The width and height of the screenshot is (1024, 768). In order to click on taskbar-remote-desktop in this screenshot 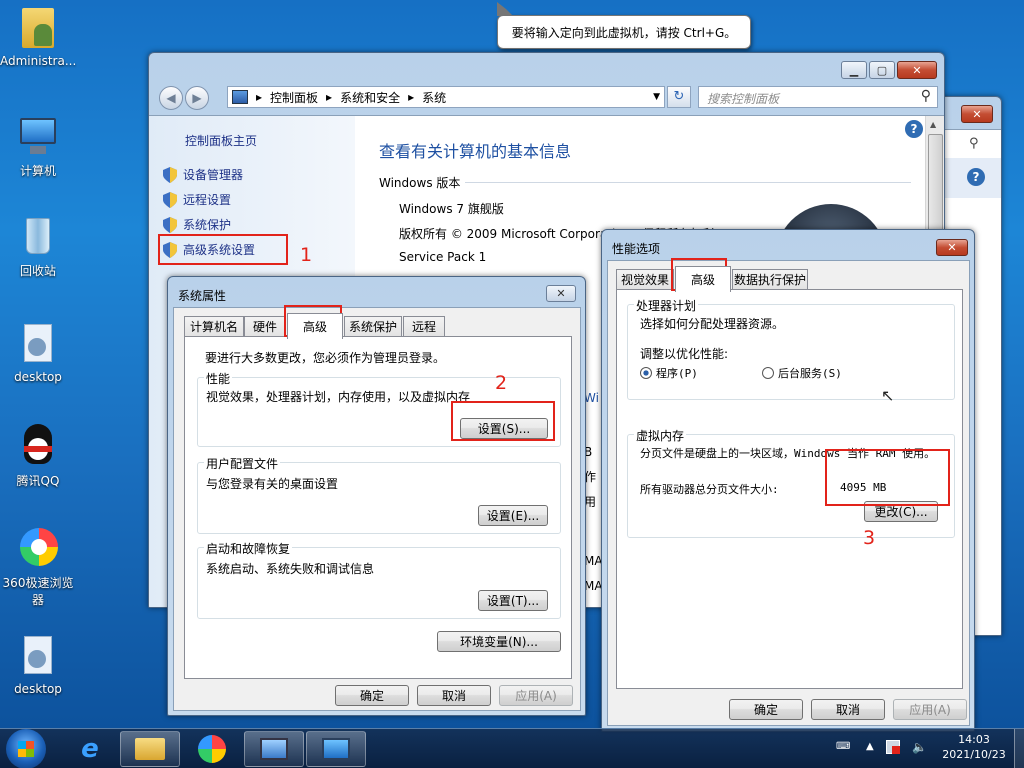, I will do `click(274, 749)`.